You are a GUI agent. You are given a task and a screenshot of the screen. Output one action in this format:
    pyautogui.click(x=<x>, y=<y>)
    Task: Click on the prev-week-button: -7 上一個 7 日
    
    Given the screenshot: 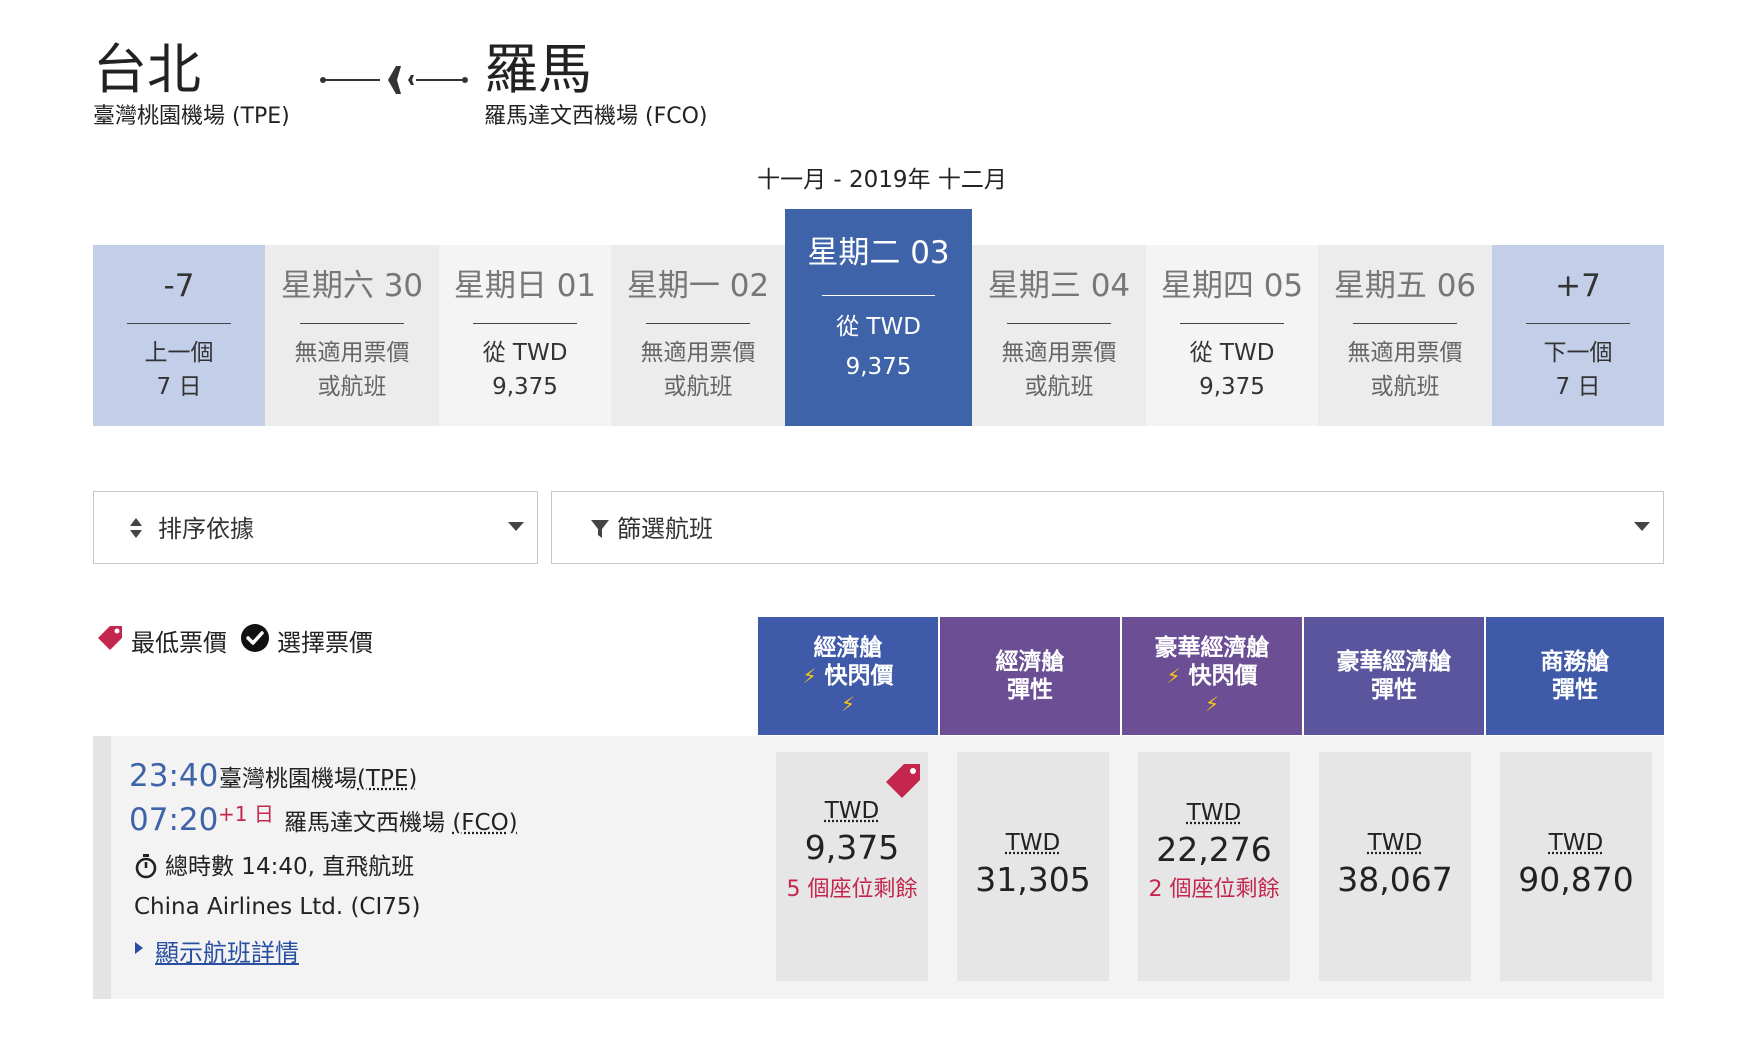 What is the action you would take?
    pyautogui.click(x=179, y=335)
    